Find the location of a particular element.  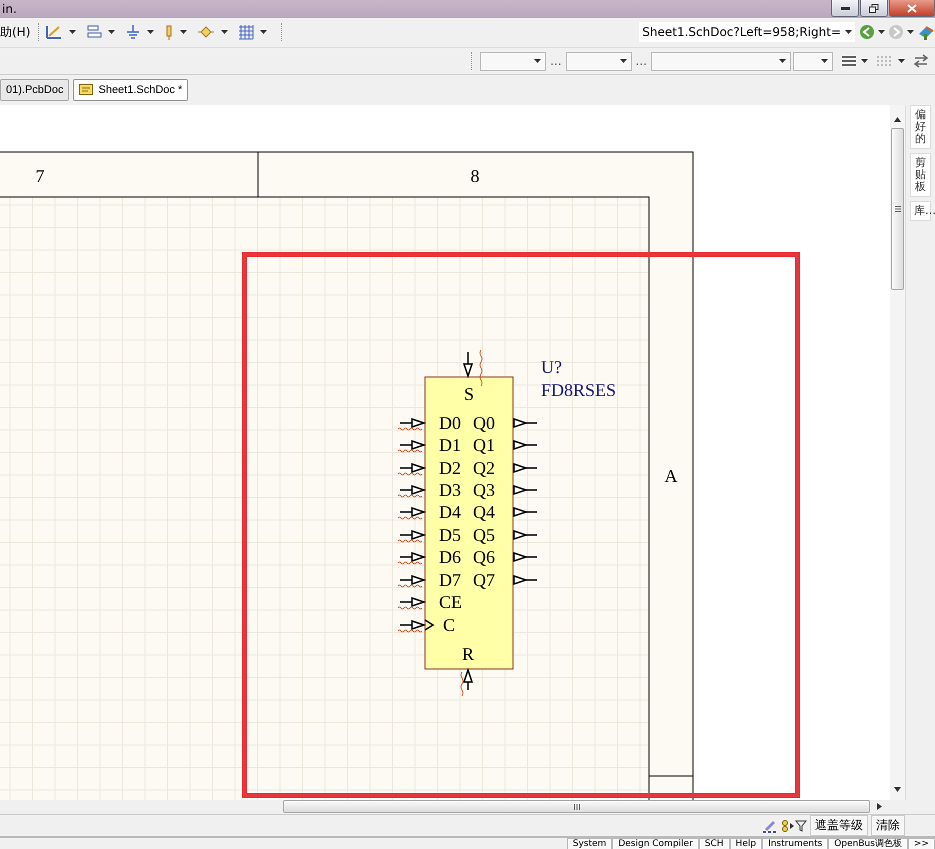

restore-icon is located at coordinates (874, 8).